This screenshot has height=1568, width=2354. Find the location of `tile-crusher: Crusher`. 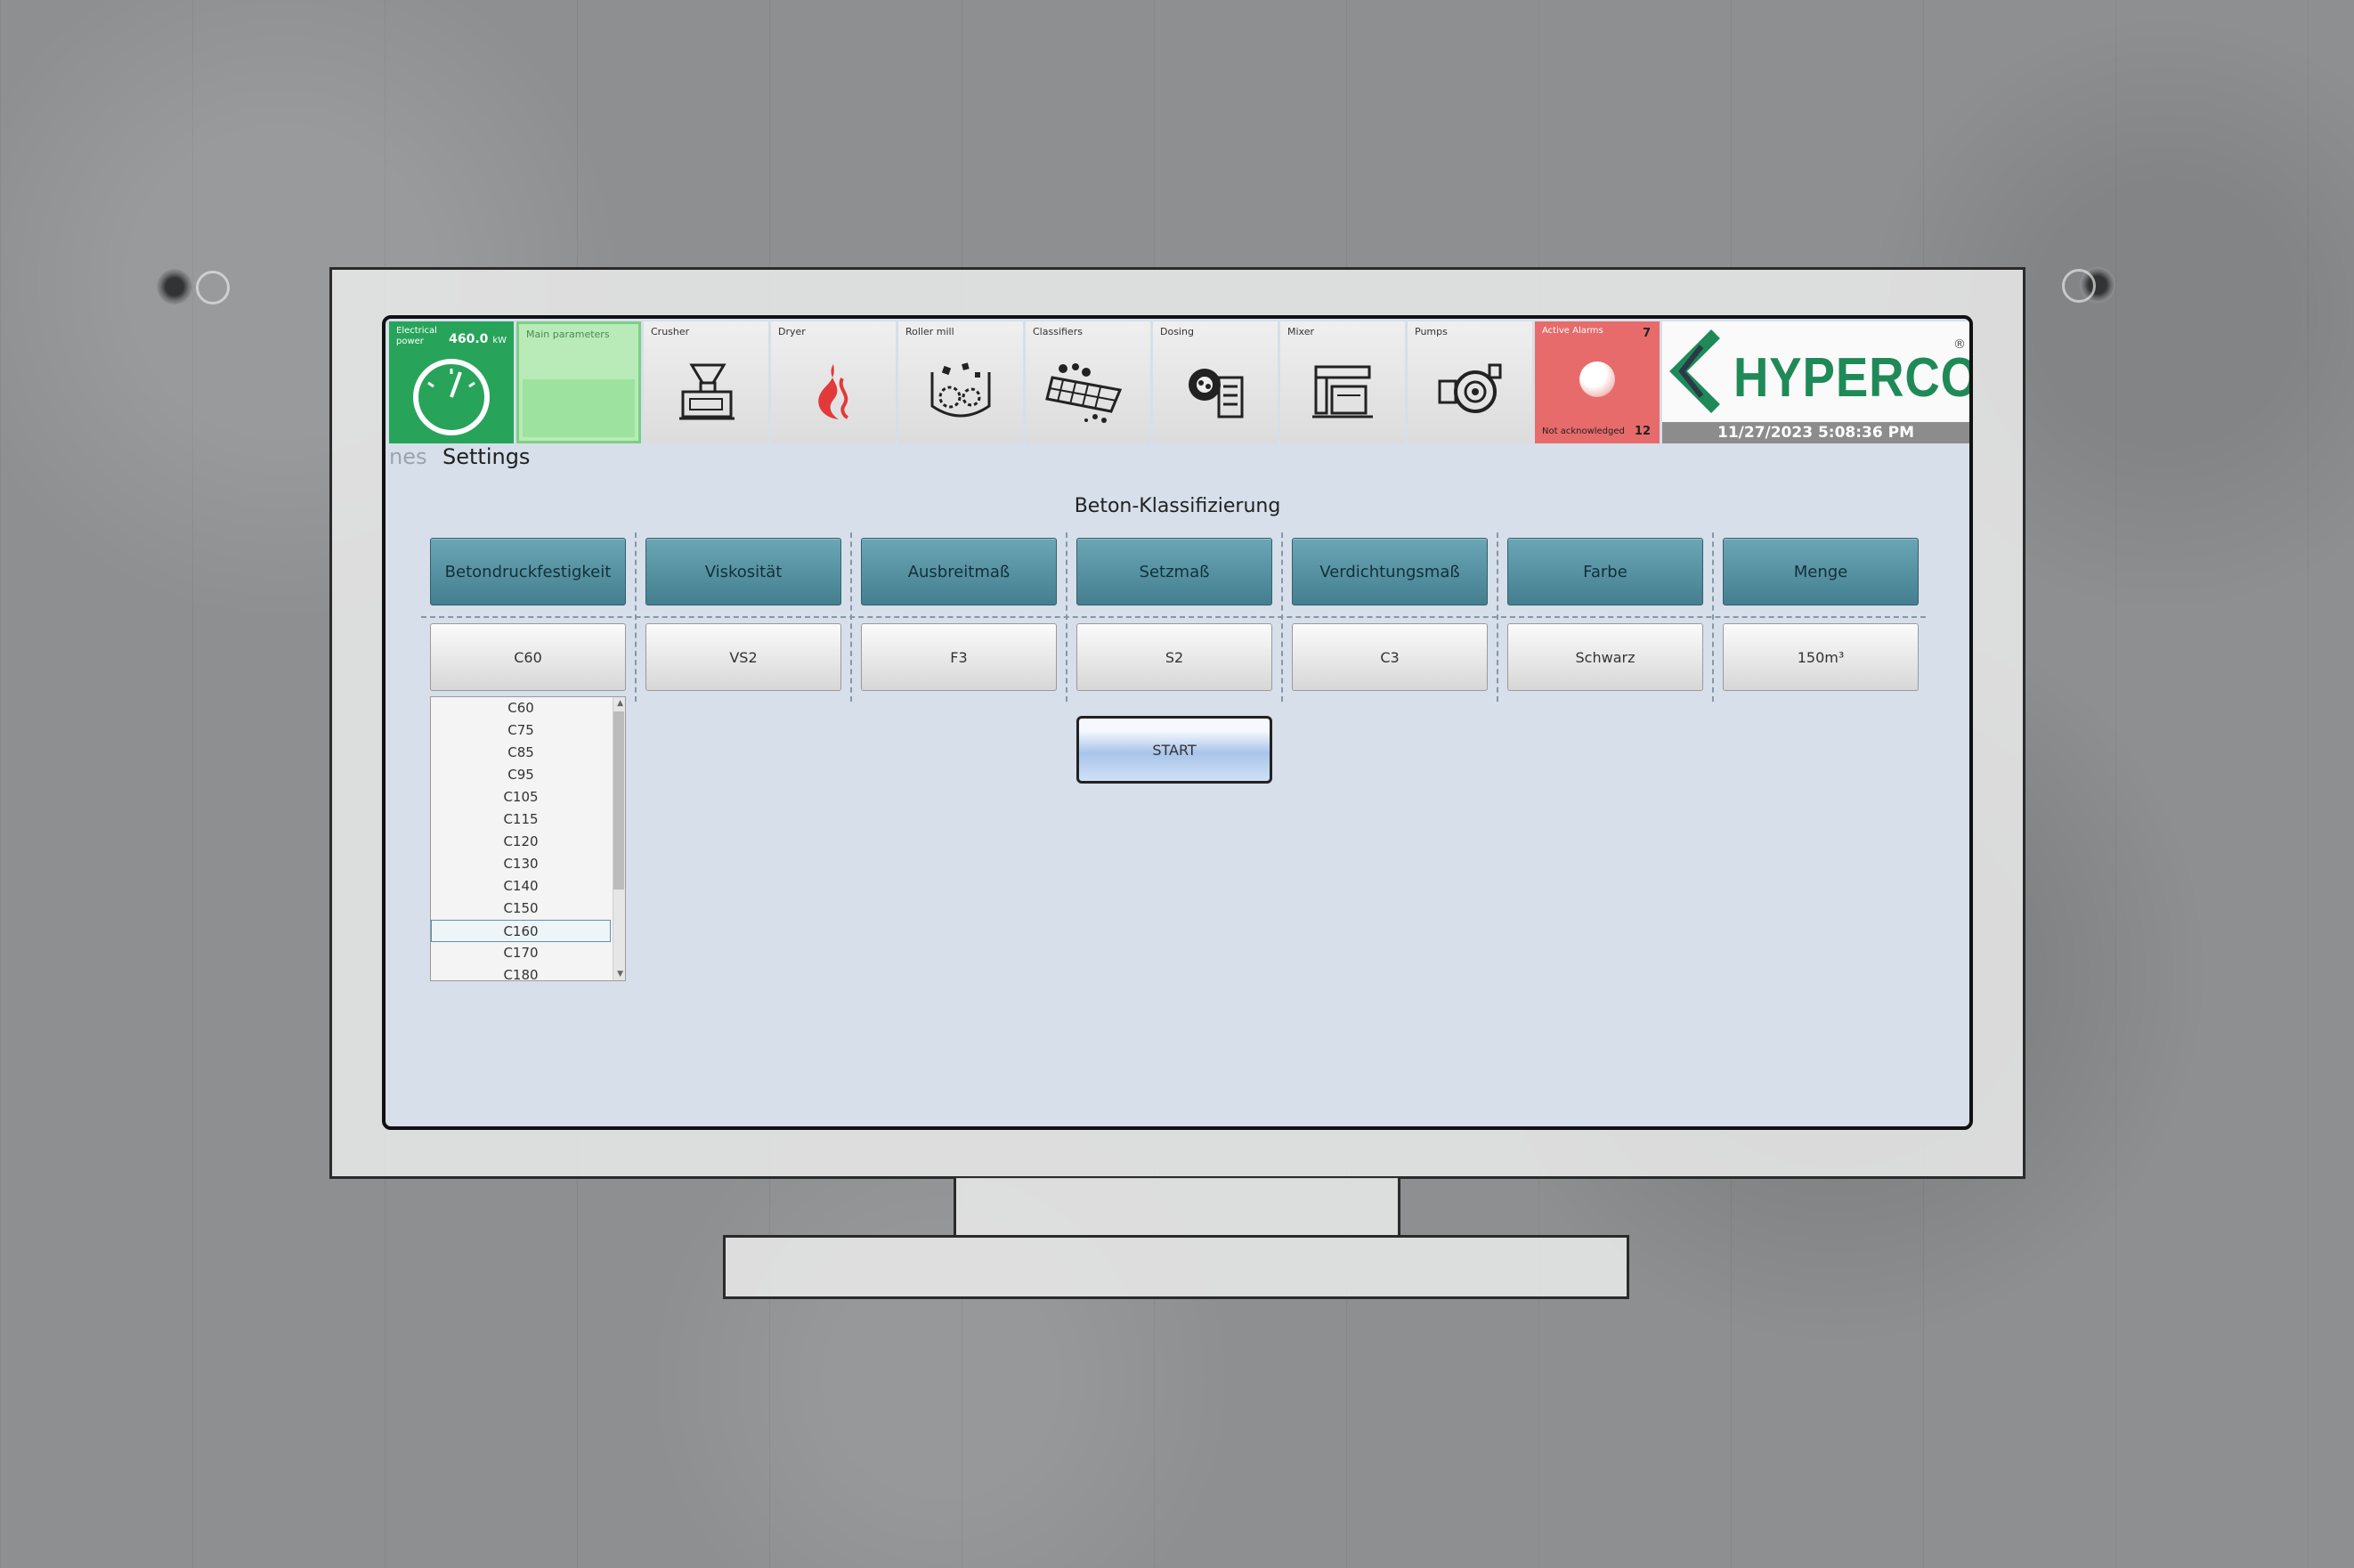

tile-crusher: Crusher is located at coordinates (706, 382).